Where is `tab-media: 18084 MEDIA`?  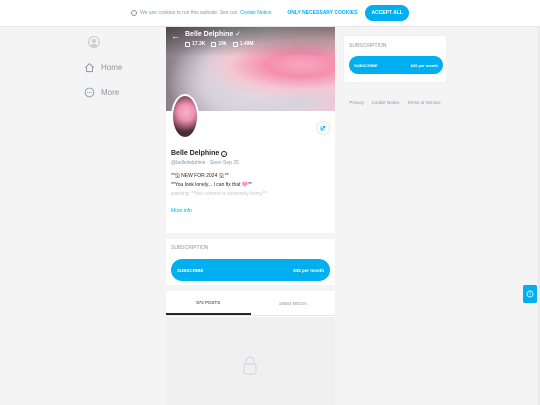
tab-media: 18084 MEDIA is located at coordinates (293, 303).